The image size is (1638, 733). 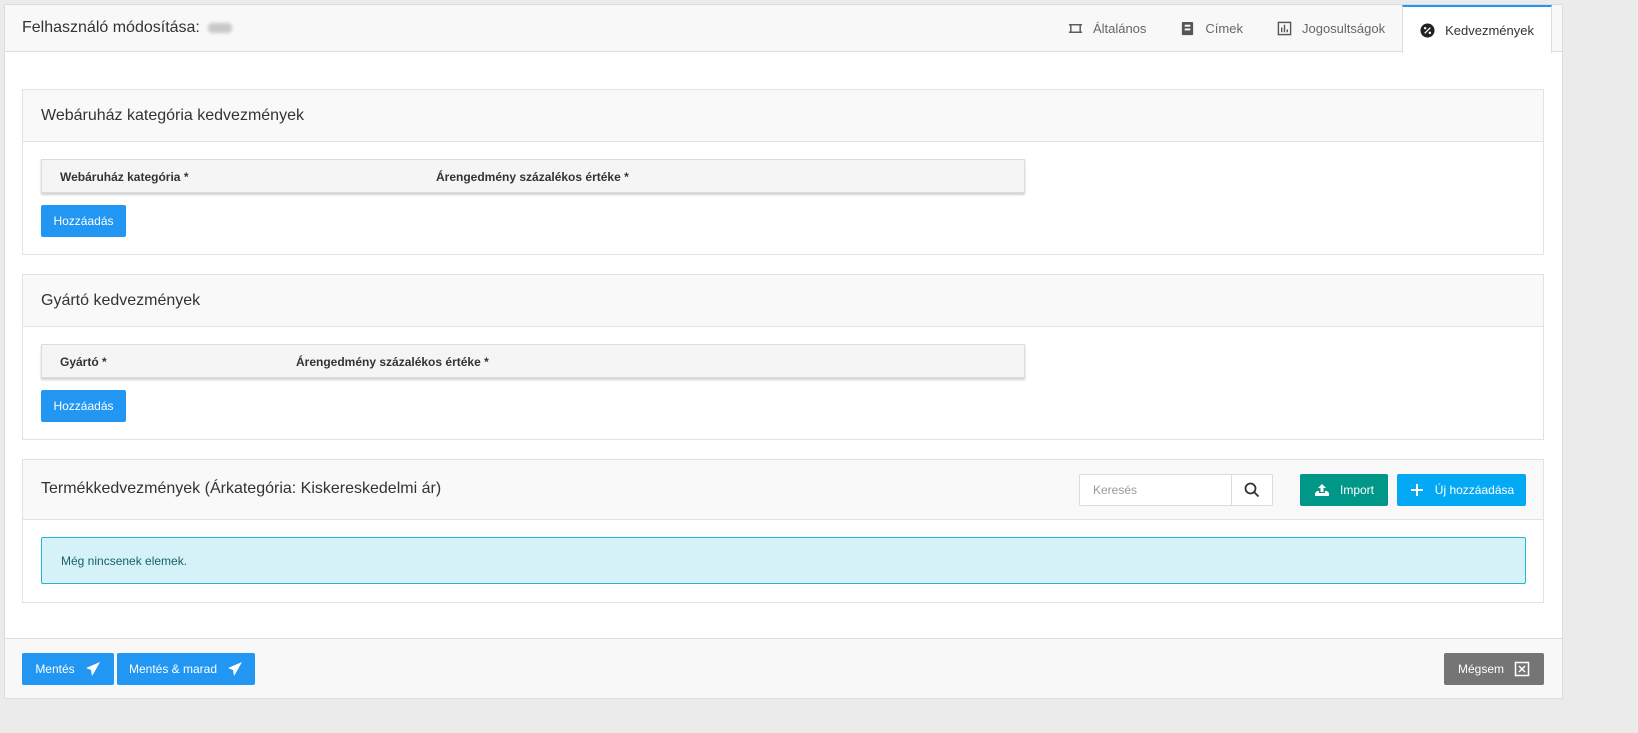 I want to click on save-label: Mentés, so click(x=55, y=669).